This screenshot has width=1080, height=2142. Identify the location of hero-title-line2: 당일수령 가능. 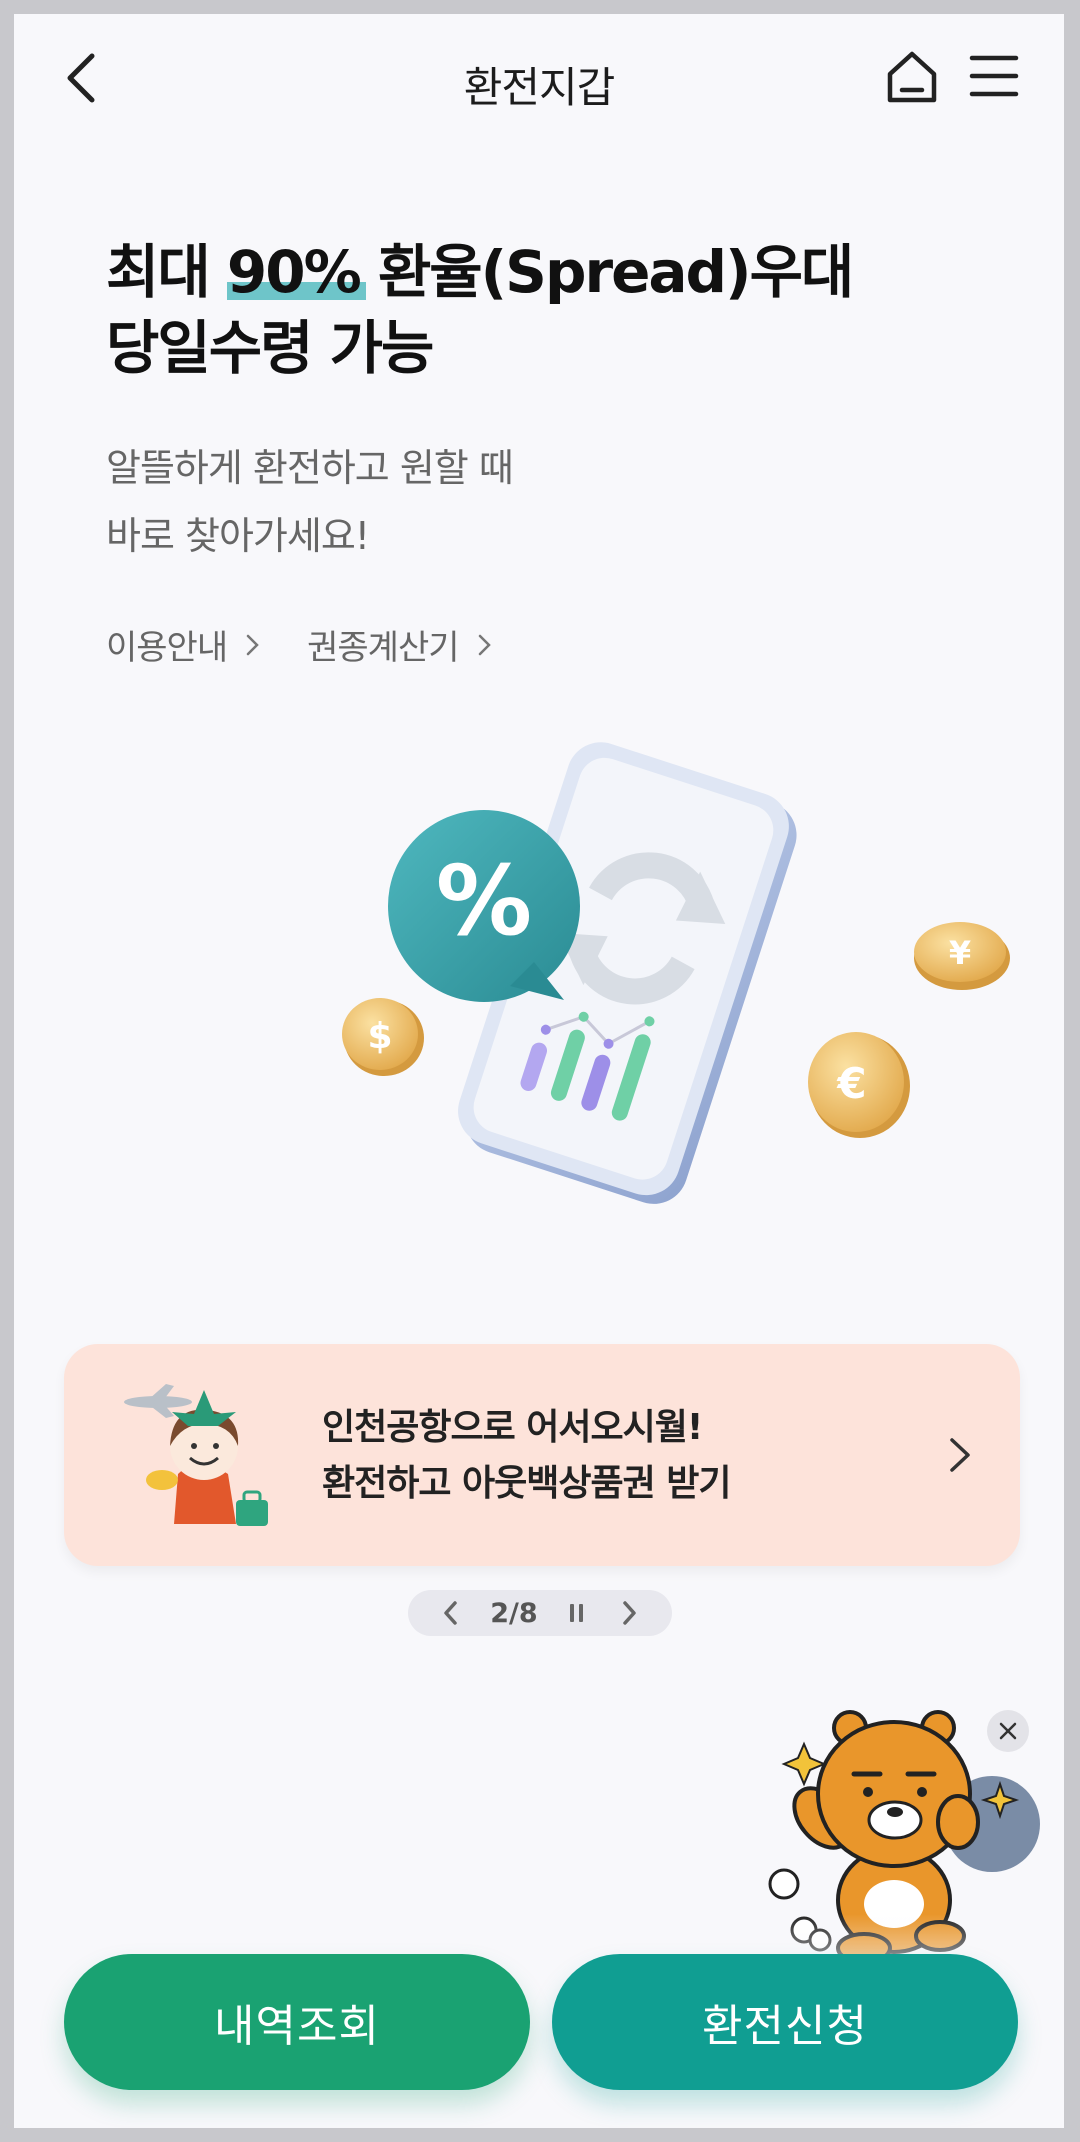
(270, 348).